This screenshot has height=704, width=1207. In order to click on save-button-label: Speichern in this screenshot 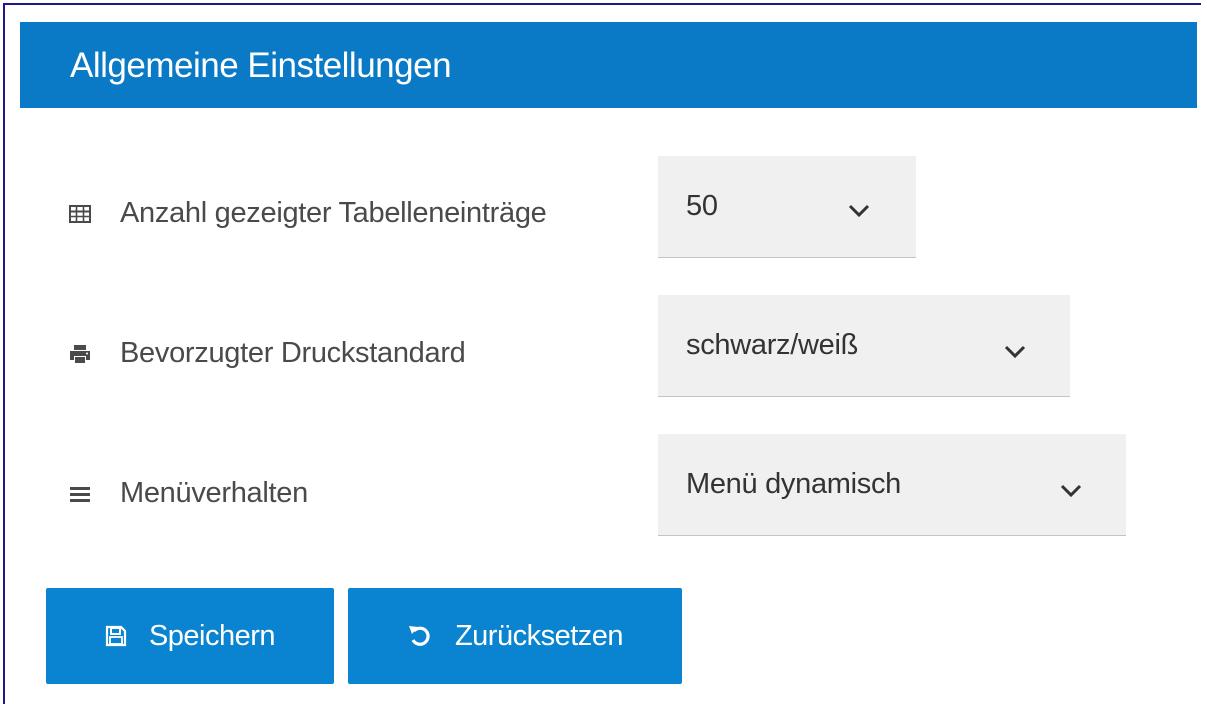, I will do `click(212, 635)`.